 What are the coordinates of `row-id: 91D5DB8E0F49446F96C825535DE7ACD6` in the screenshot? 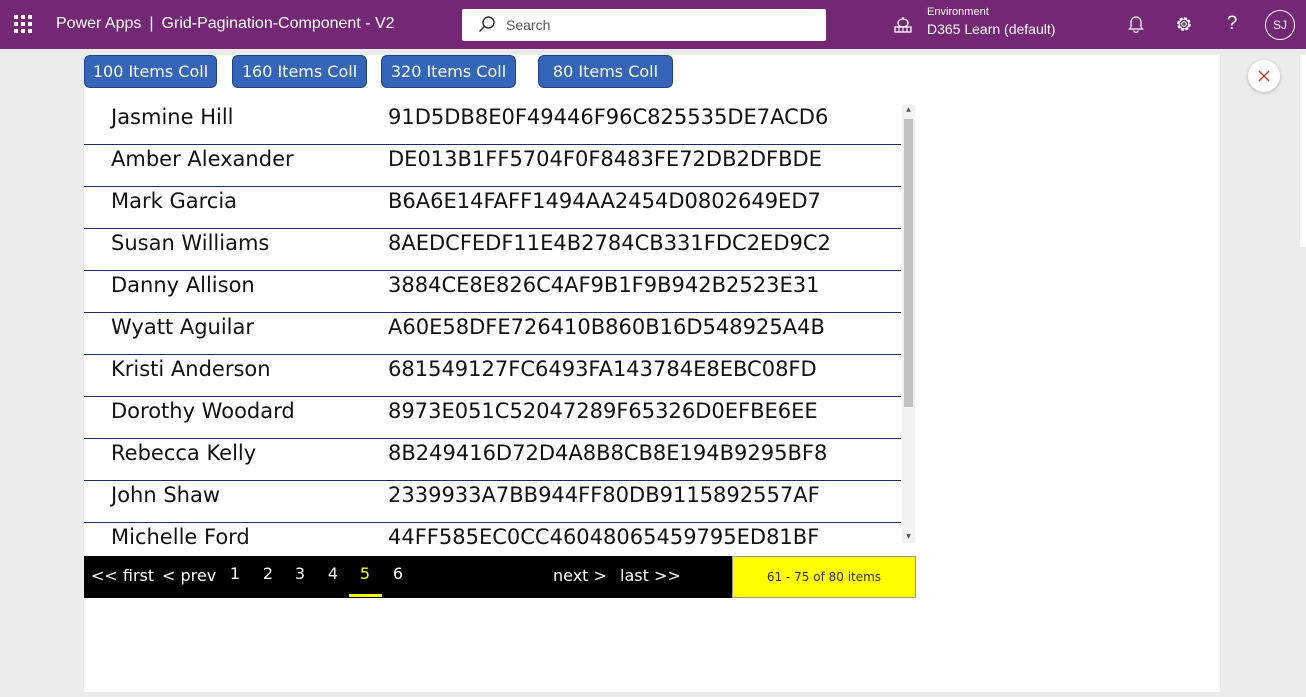 It's located at (608, 117).